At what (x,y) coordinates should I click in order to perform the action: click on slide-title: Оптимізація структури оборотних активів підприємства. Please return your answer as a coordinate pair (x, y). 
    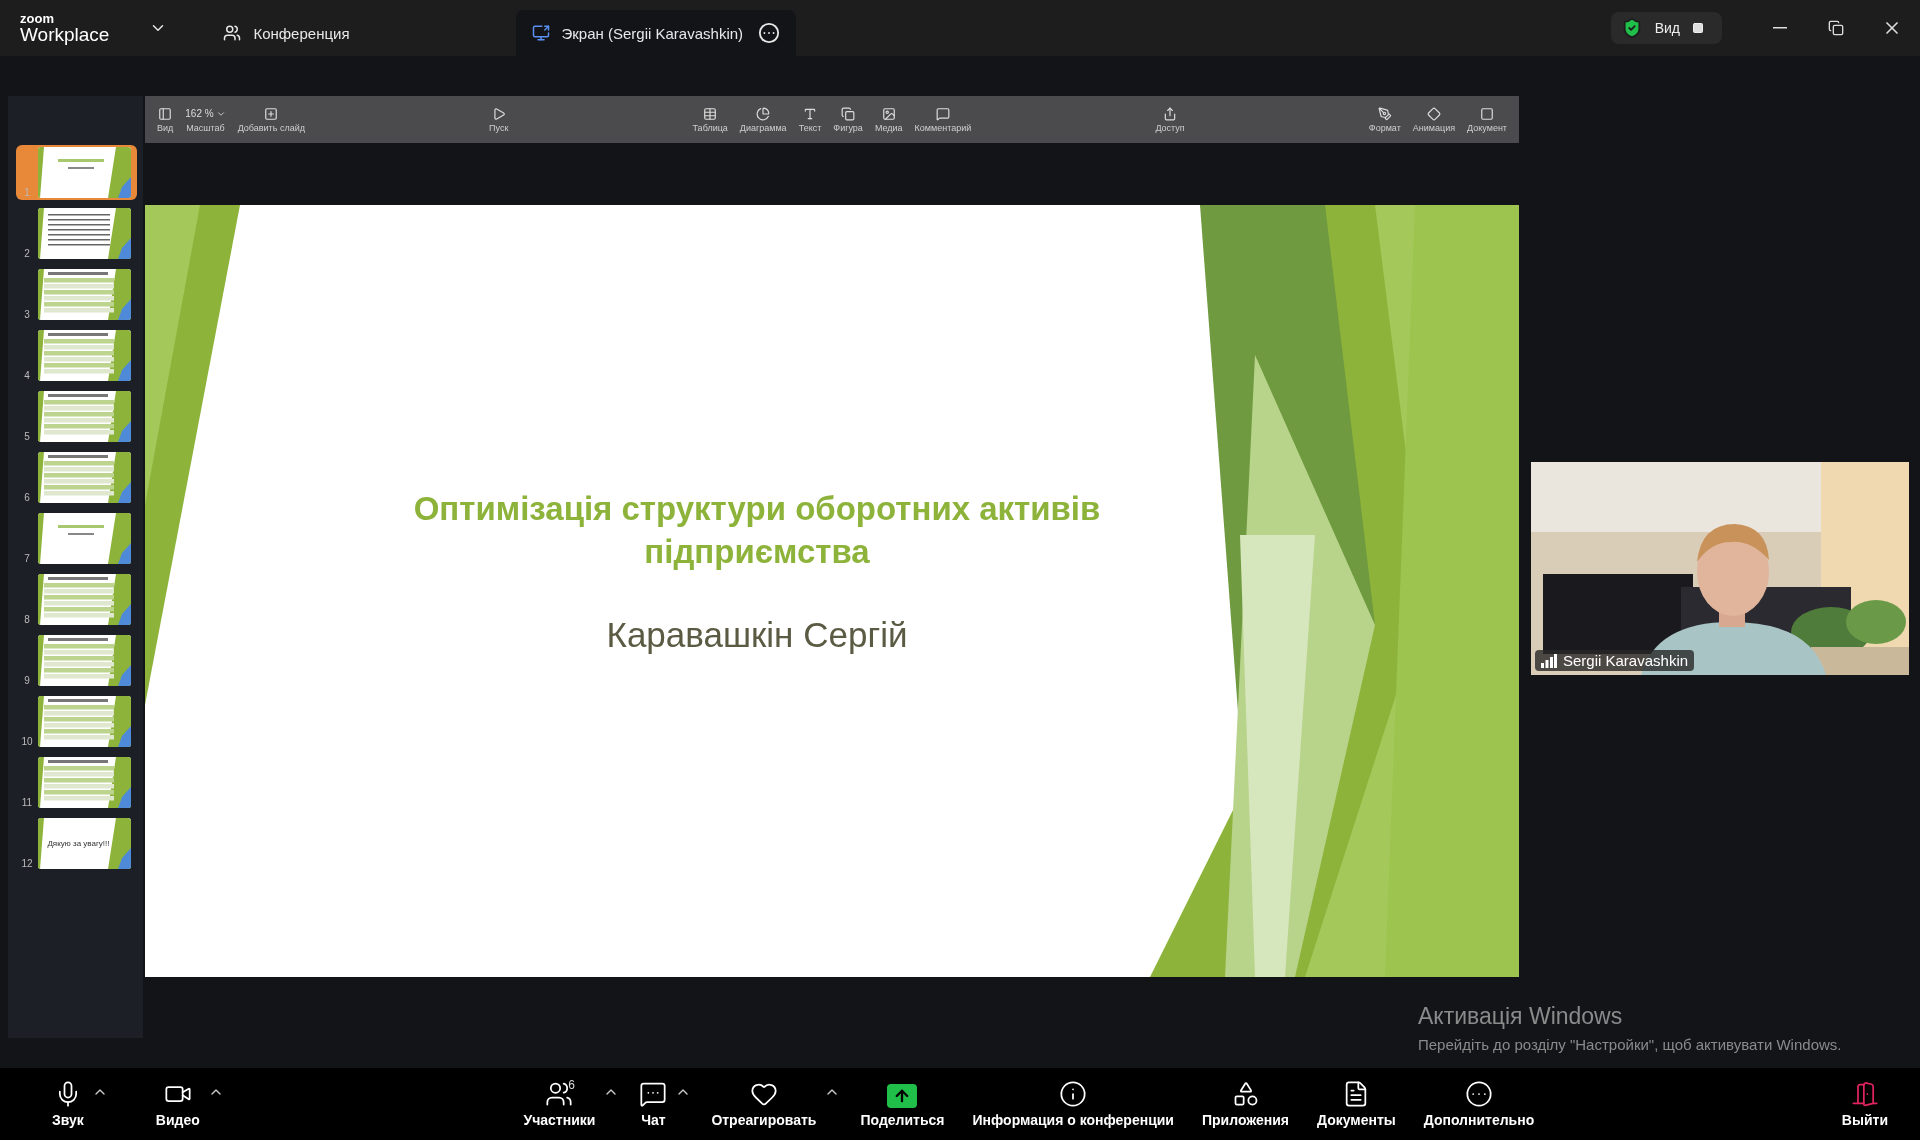
    Looking at the image, I should click on (757, 530).